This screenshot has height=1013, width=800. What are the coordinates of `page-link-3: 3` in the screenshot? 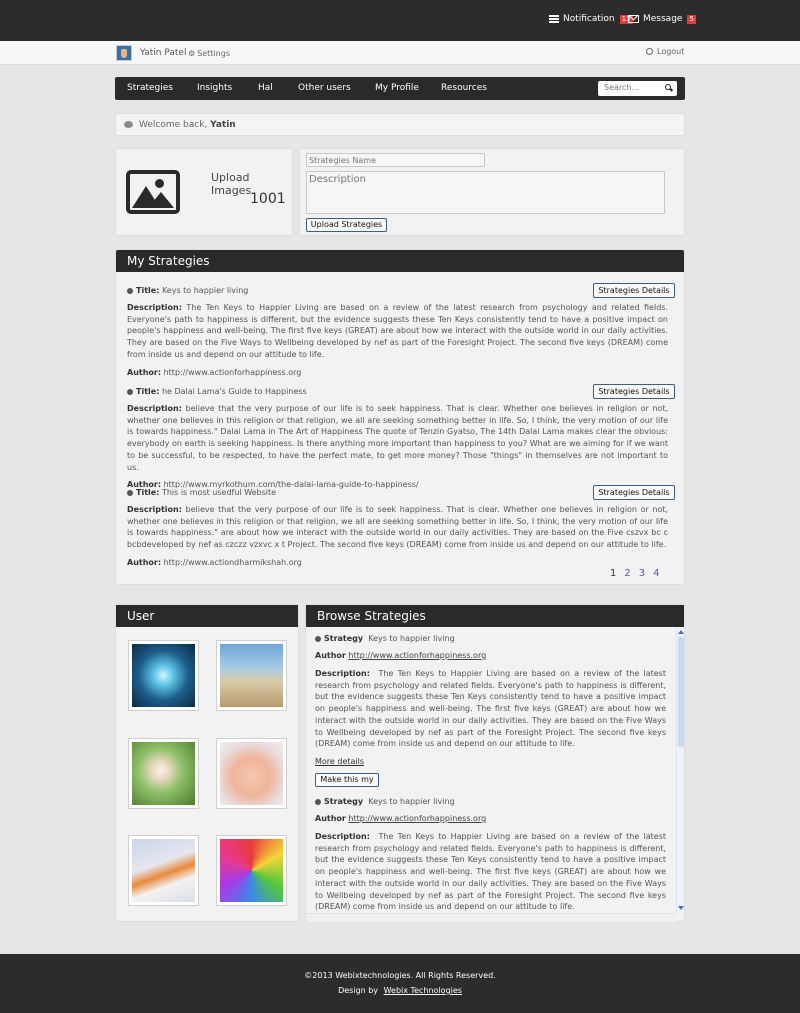 It's located at (642, 573).